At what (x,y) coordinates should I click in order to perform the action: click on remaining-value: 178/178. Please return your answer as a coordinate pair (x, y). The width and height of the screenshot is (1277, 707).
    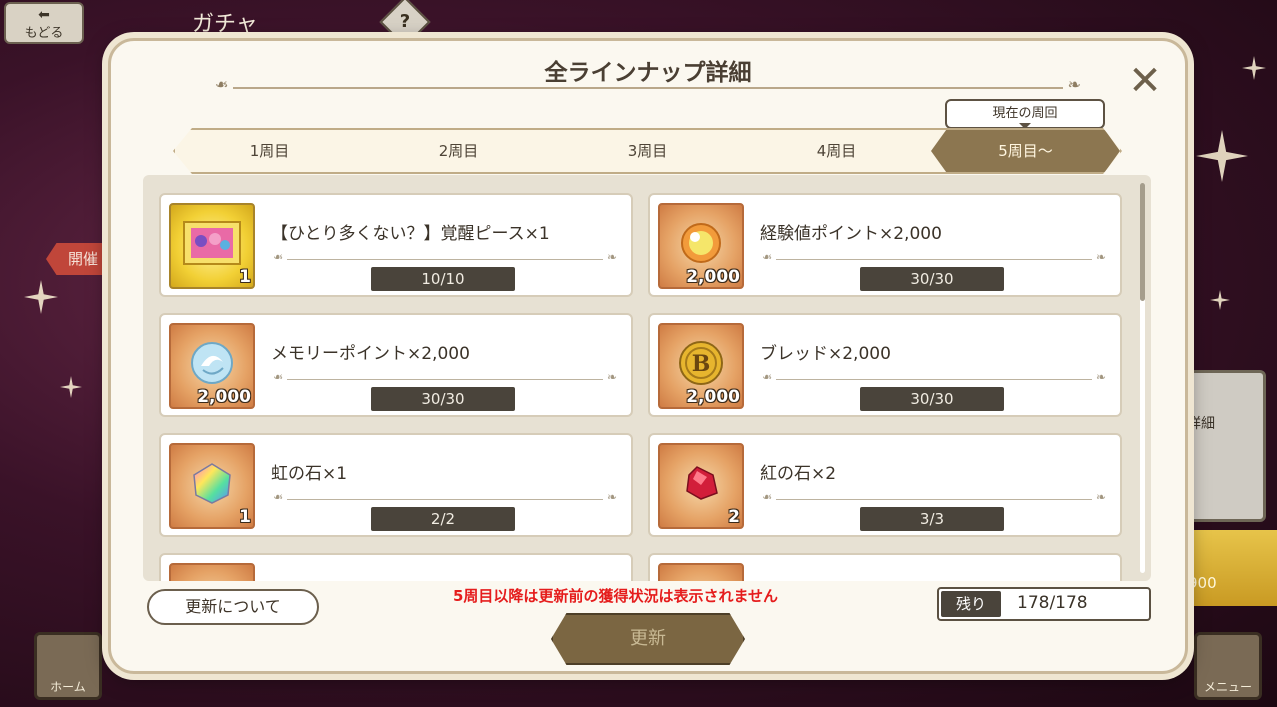
    Looking at the image, I should click on (1052, 603).